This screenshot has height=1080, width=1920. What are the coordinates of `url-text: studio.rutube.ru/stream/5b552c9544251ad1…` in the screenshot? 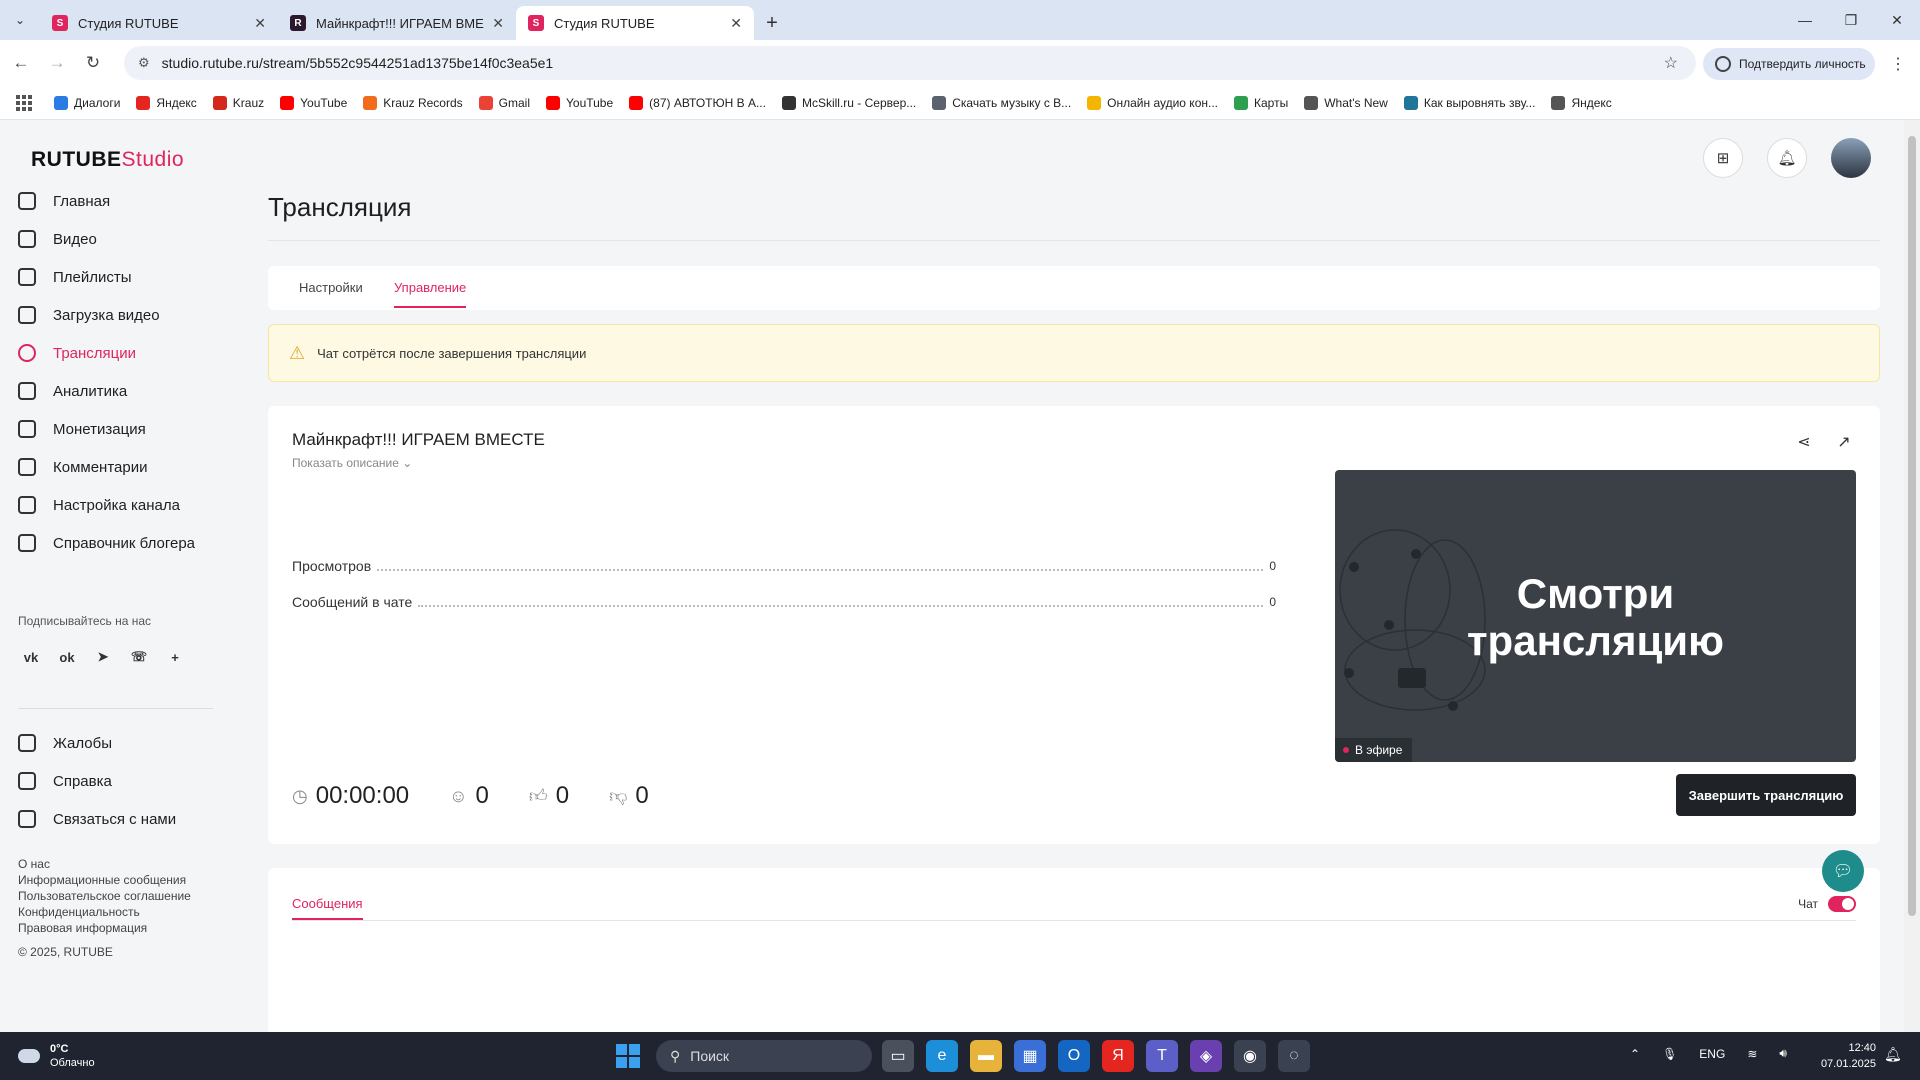 It's located at (913, 63).